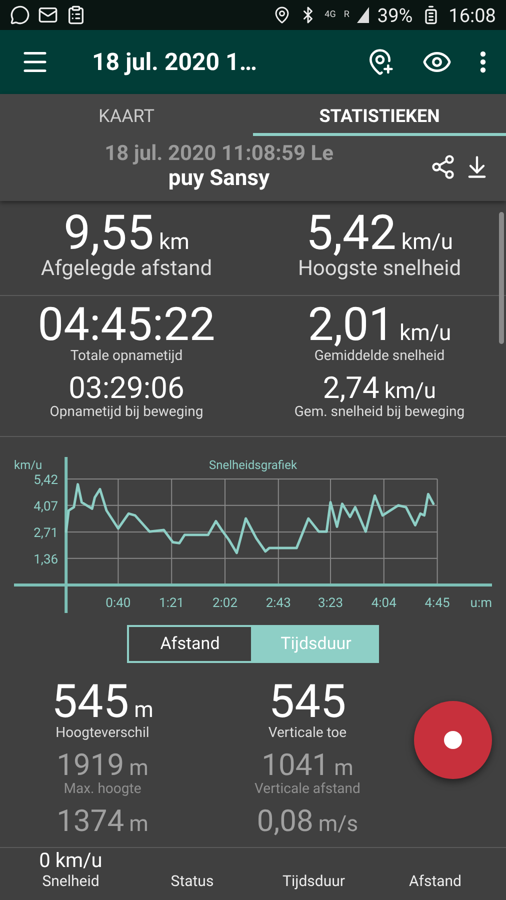 The height and width of the screenshot is (900, 506). I want to click on stat-label: Afgelegde afstand, so click(126, 269).